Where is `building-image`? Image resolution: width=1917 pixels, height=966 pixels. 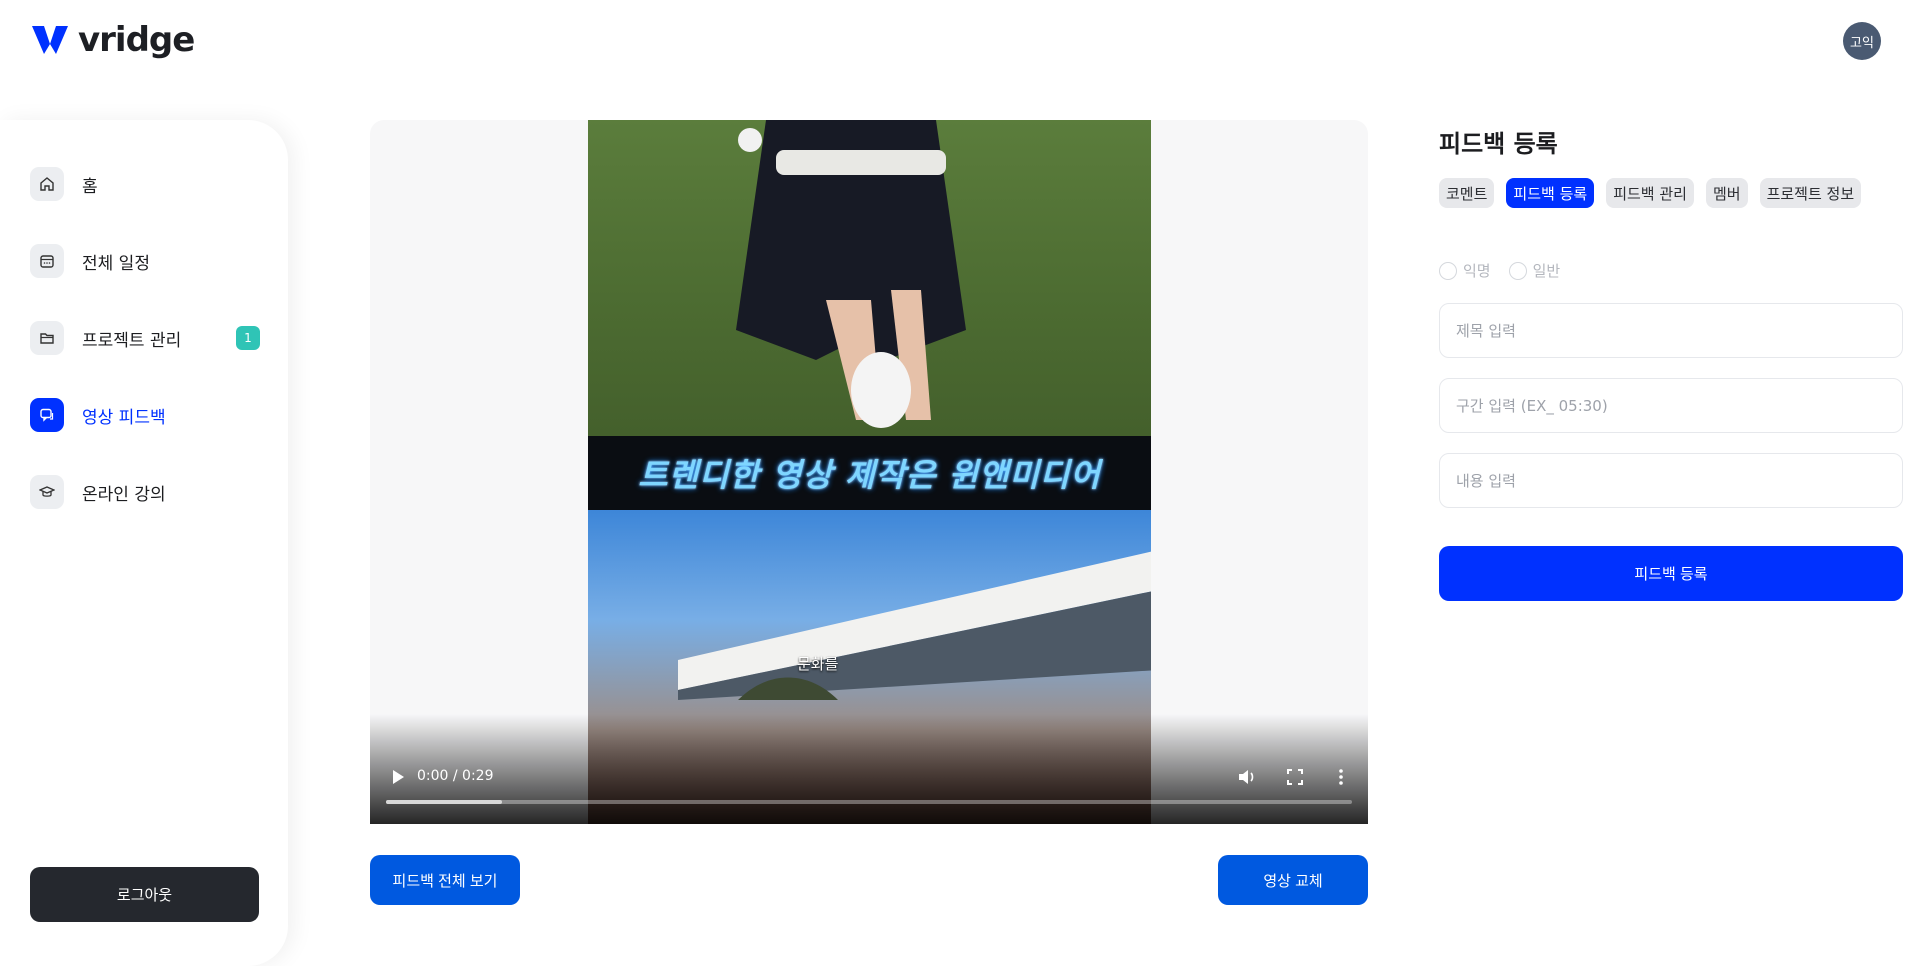
building-image is located at coordinates (914, 625).